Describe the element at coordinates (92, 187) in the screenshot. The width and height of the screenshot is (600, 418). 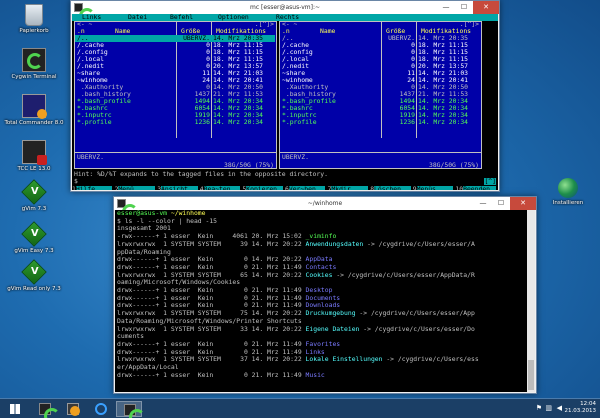
I see `fkey-1: 1Hilfe` at that location.